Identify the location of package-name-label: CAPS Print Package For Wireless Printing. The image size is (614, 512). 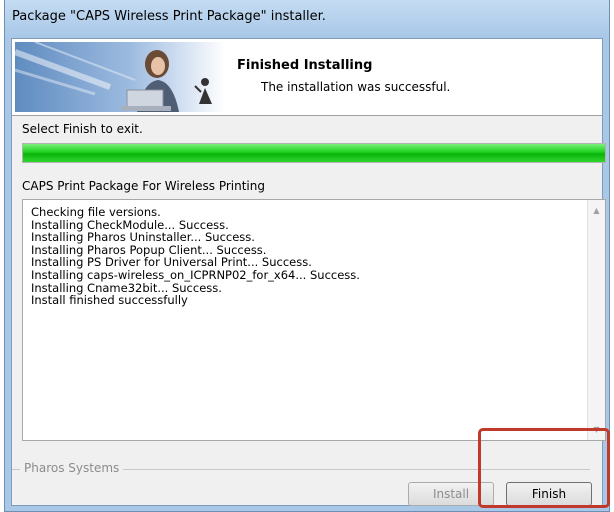
(143, 186).